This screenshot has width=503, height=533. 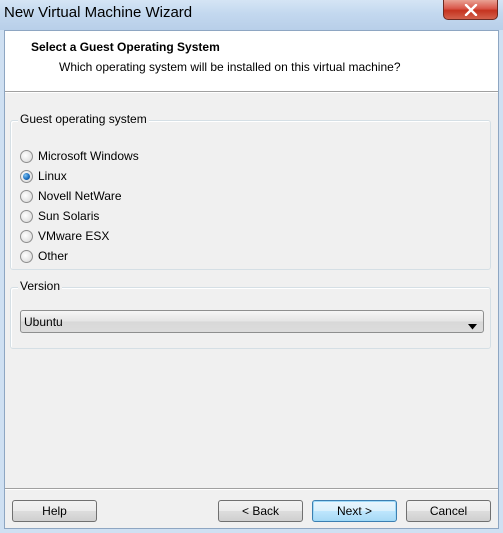 I want to click on radio-microsoft-windows: Microsoft Windows, so click(x=79, y=156).